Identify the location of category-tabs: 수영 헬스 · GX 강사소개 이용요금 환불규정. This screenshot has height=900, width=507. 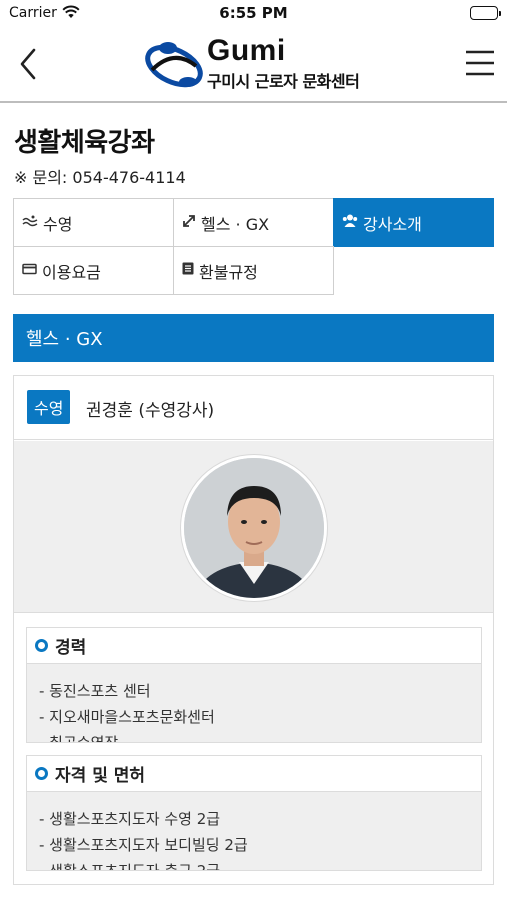
(253, 246).